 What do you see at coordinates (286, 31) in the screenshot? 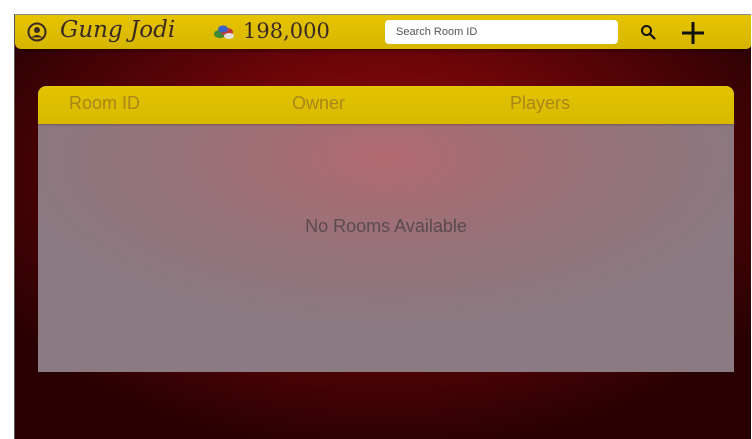
I see `coin-balance: 198,000` at bounding box center [286, 31].